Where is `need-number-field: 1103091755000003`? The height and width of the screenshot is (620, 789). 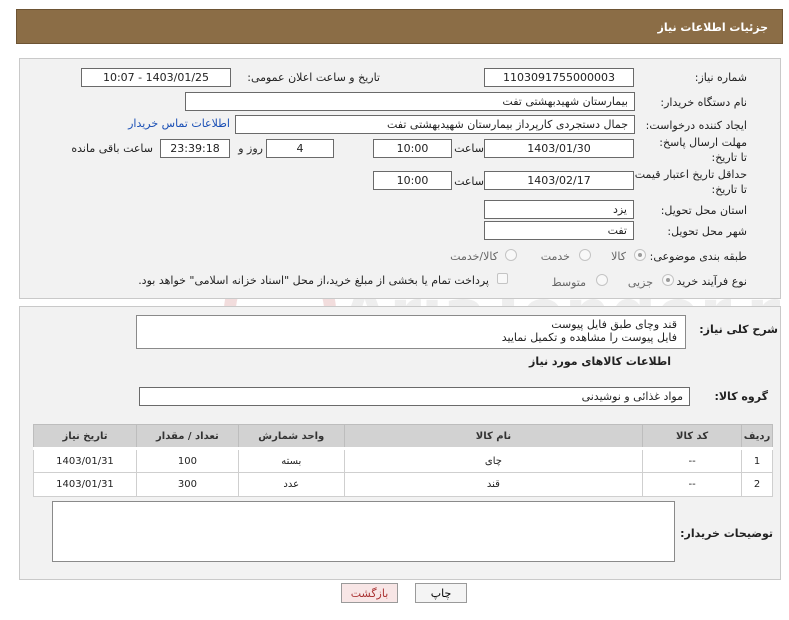 need-number-field: 1103091755000003 is located at coordinates (559, 77).